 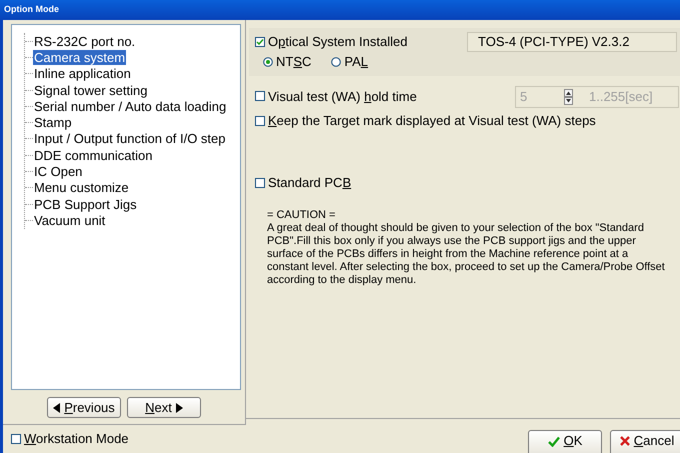 I want to click on tree-item: Input / Output function of I/O step, so click(x=130, y=138).